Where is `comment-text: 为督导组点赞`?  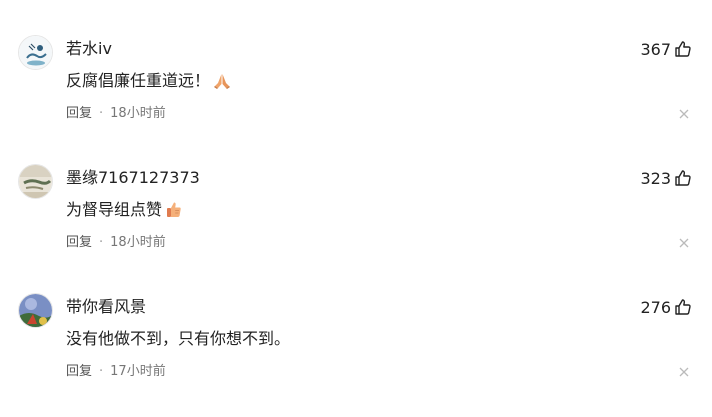 comment-text: 为督导组点赞 is located at coordinates (125, 210).